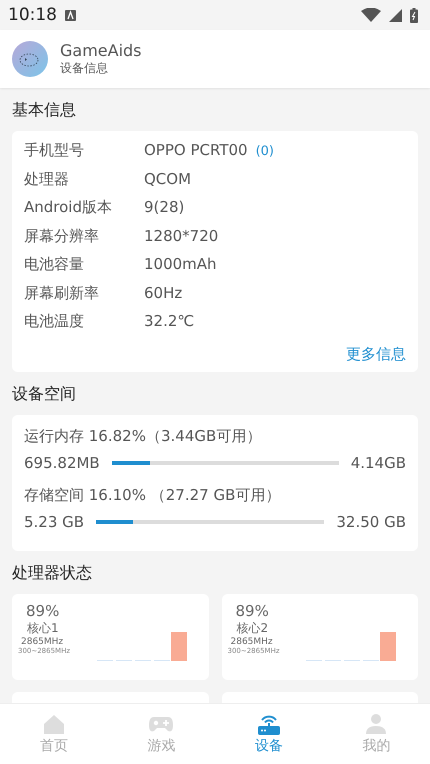  What do you see at coordinates (376, 724) in the screenshot?
I see `person-icon` at bounding box center [376, 724].